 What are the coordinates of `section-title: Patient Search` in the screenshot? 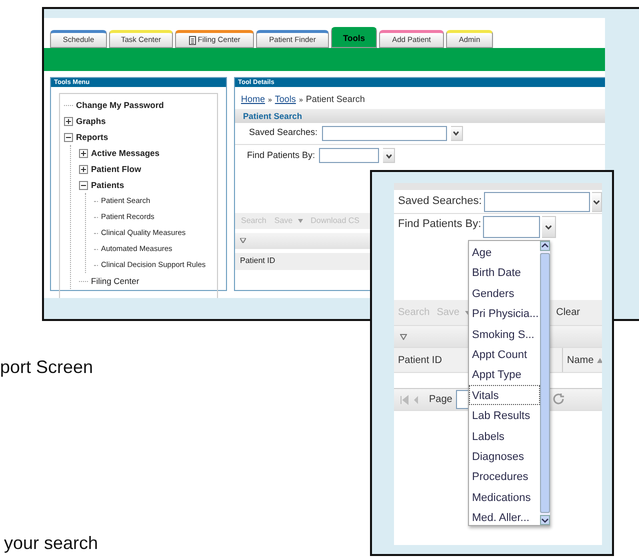 It's located at (420, 115).